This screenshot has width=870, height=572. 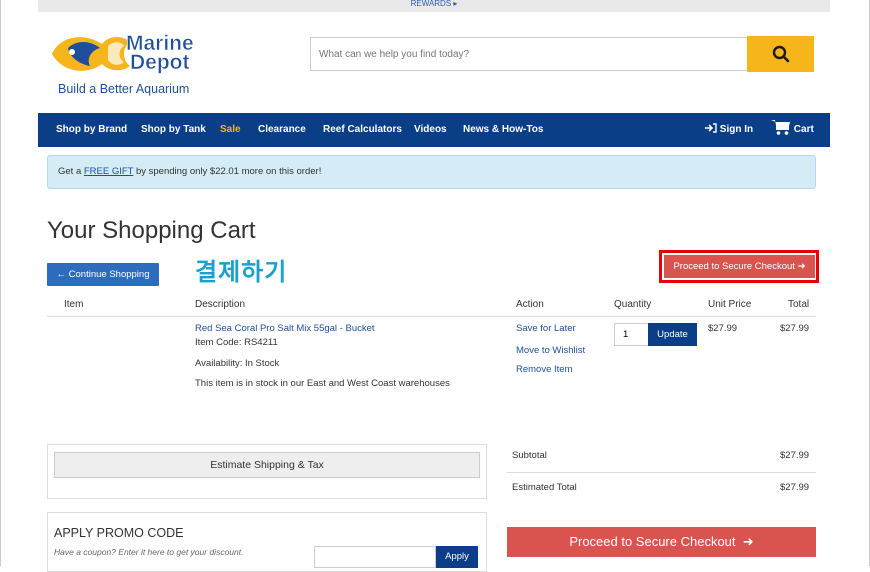 What do you see at coordinates (173, 130) in the screenshot?
I see `nav-shop-by-tank: Shop by Tank` at bounding box center [173, 130].